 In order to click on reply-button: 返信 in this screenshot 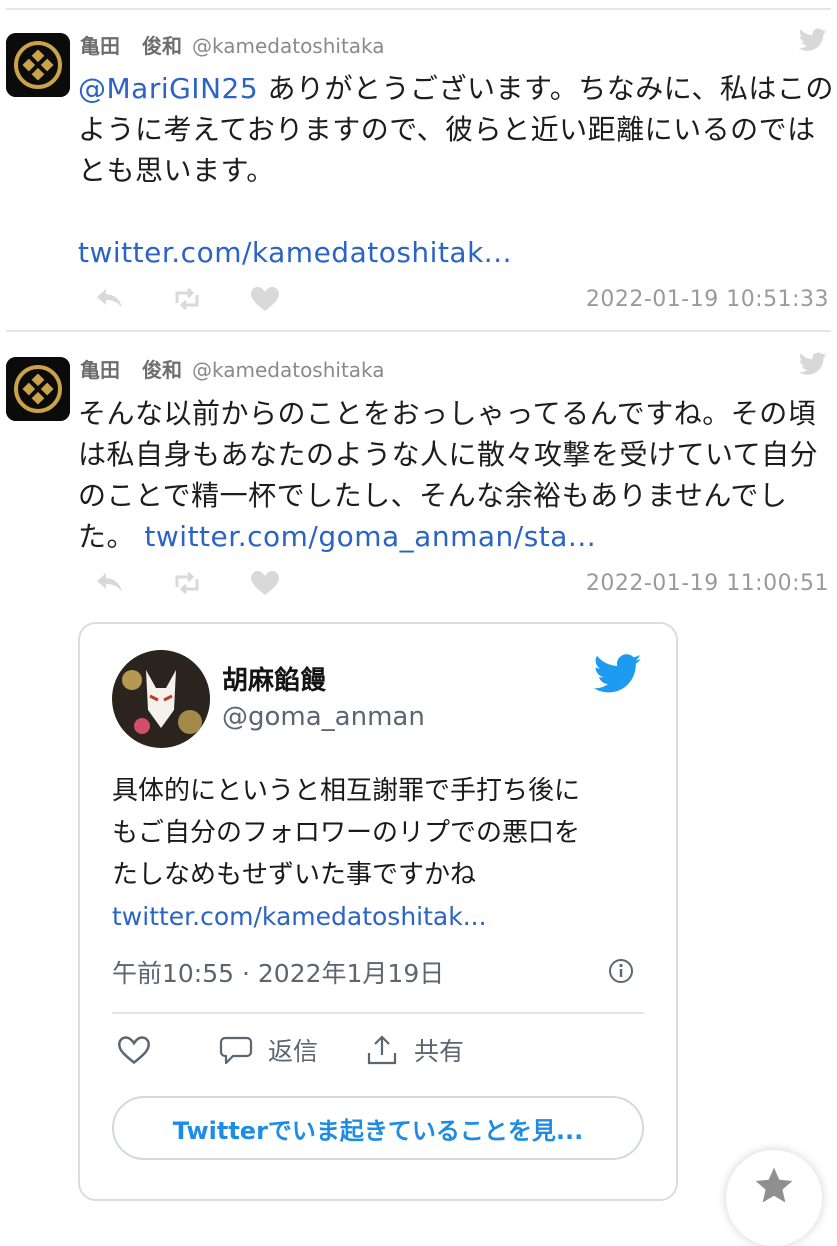, I will do `click(268, 1050)`.